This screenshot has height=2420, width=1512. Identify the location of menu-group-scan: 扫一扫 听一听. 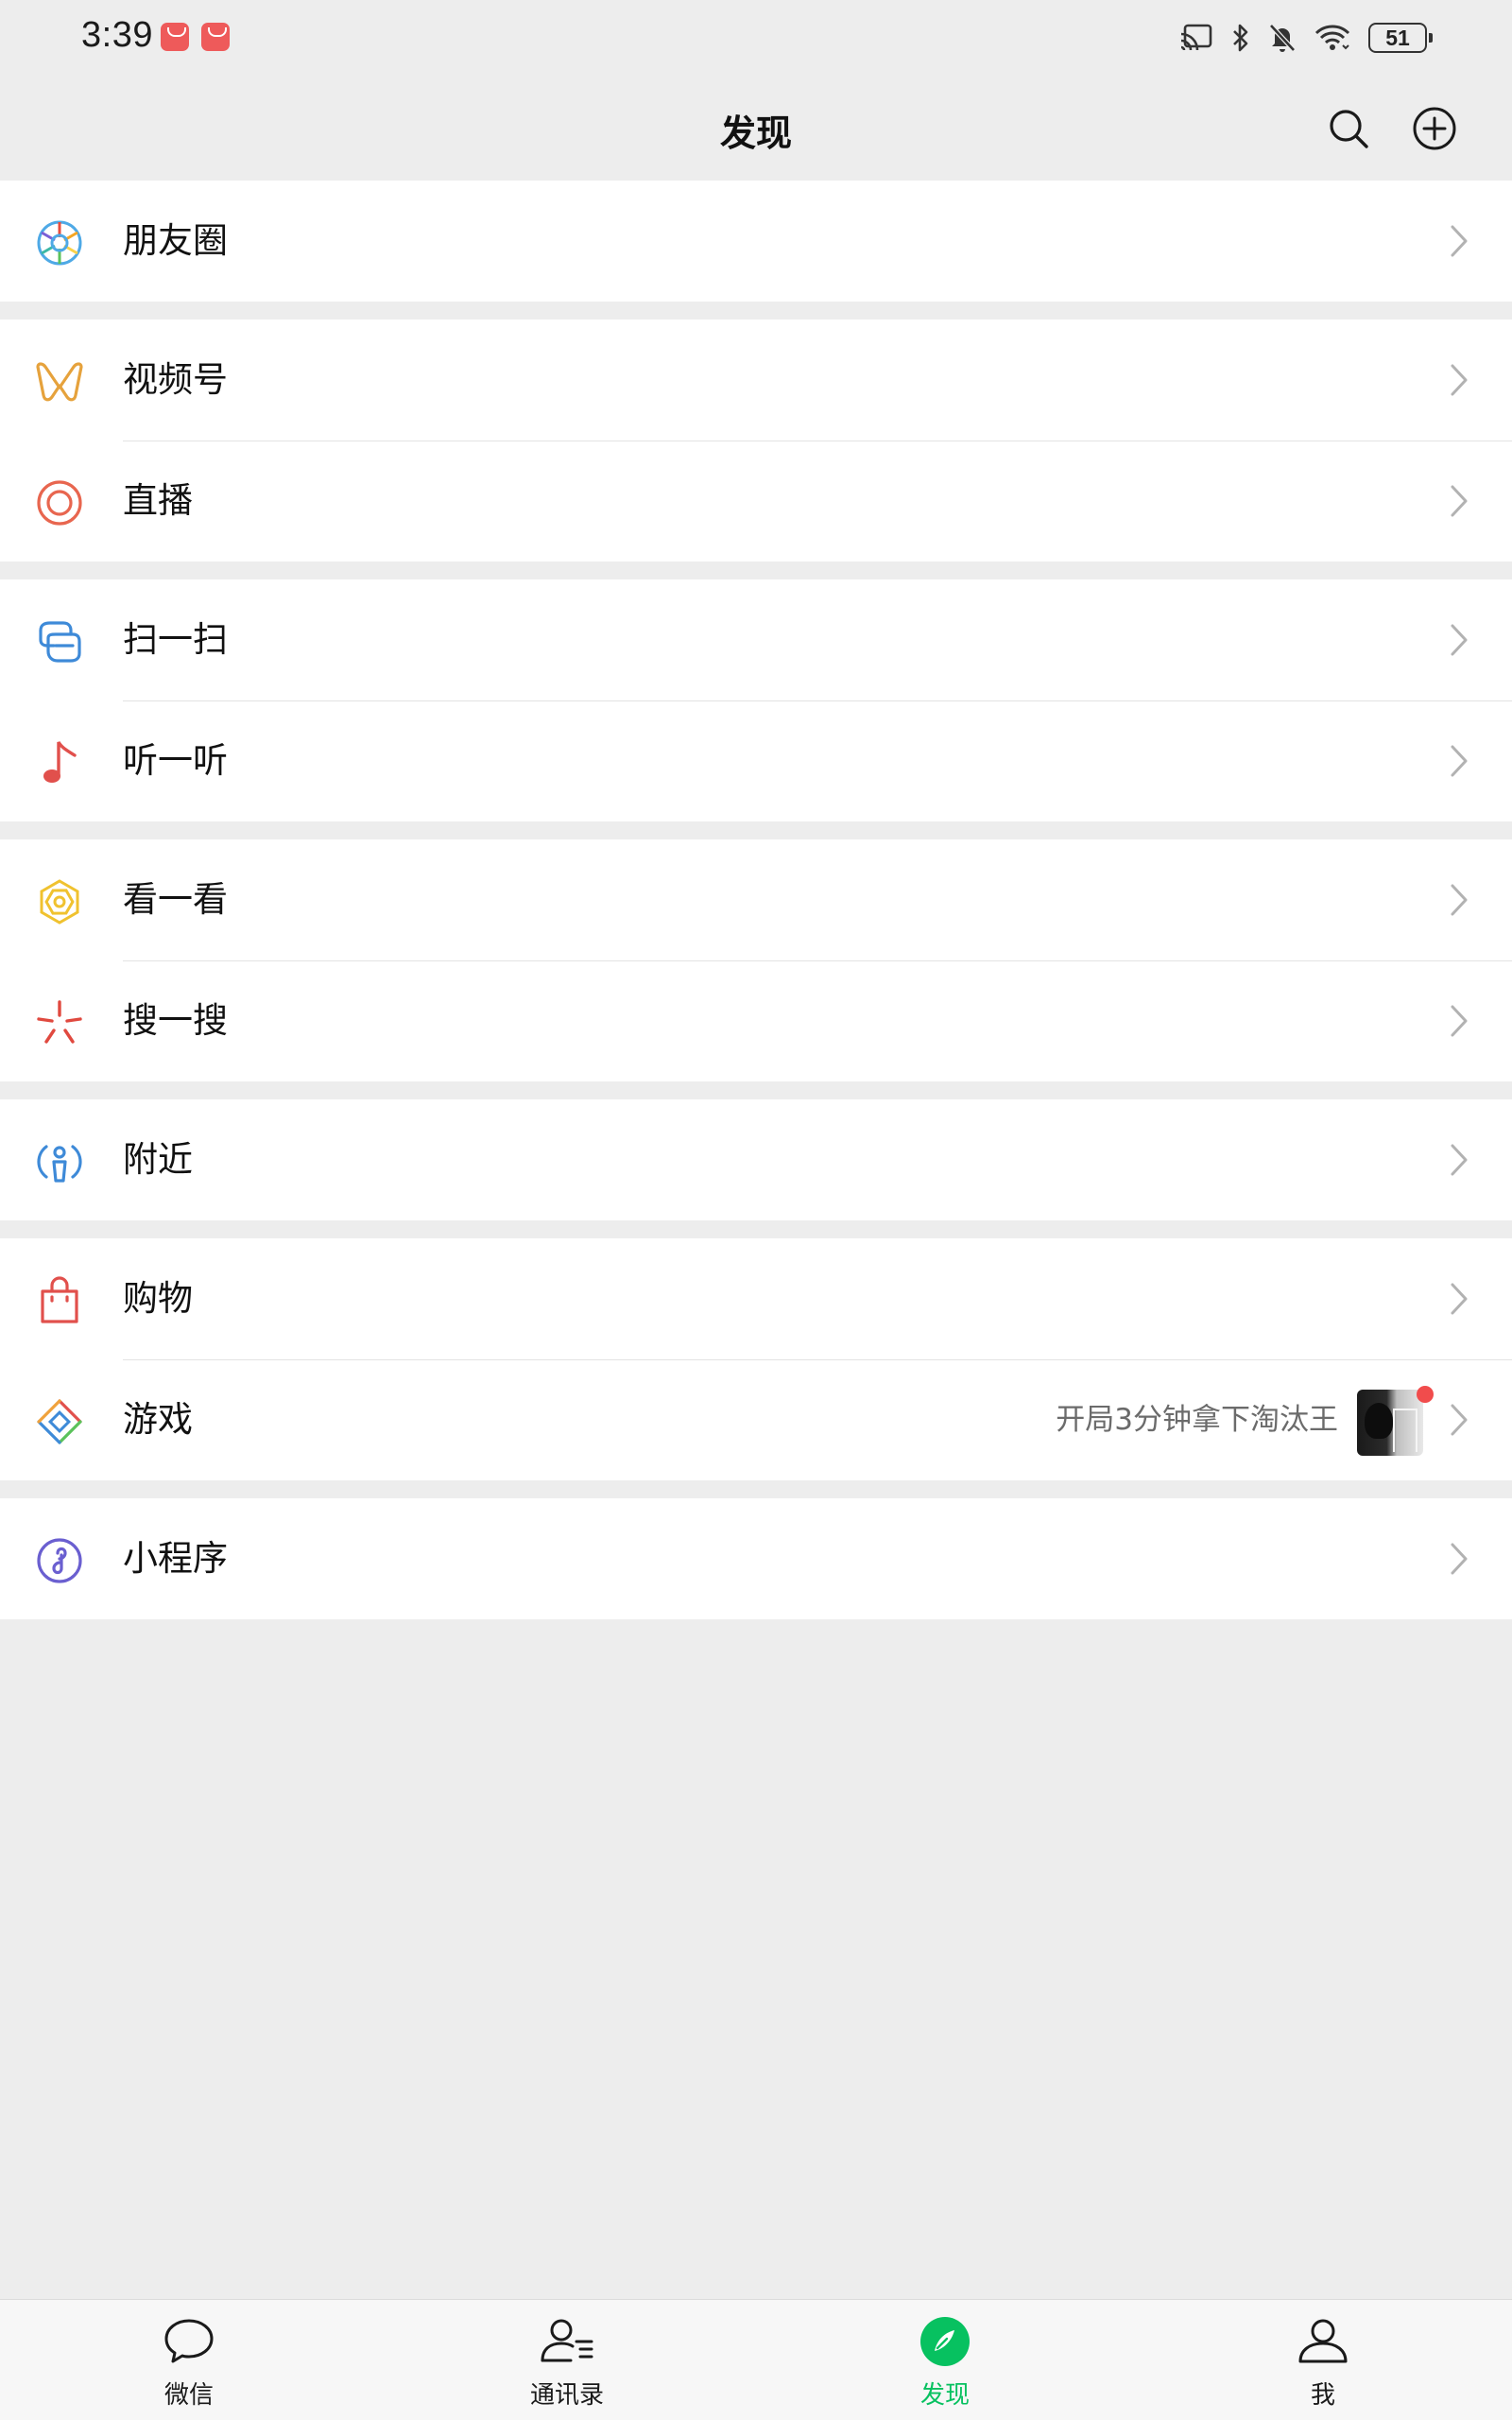
(756, 700).